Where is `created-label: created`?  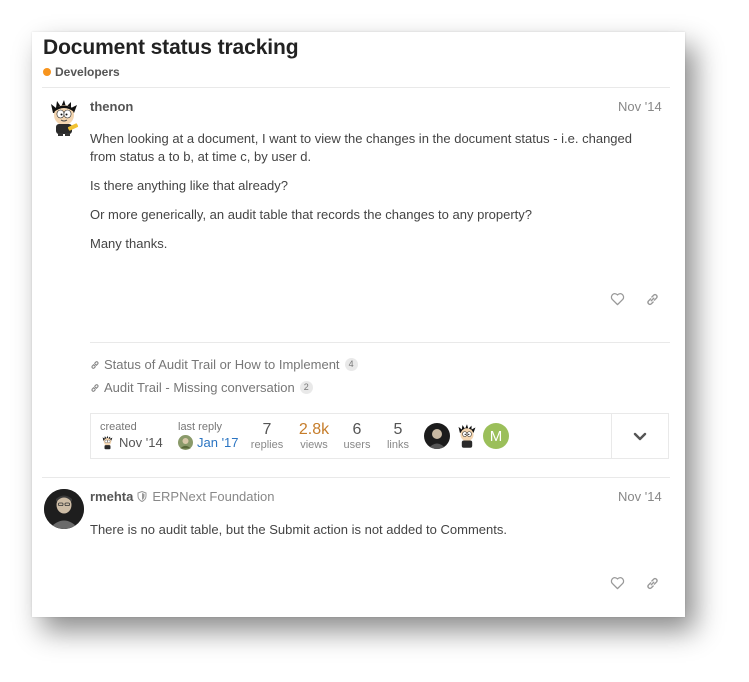
created-label: created is located at coordinates (118, 427).